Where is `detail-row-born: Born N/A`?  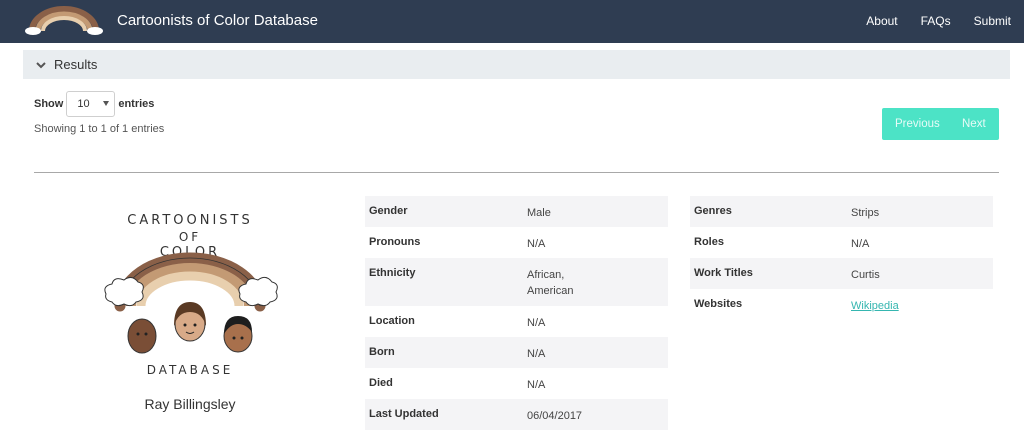
detail-row-born: Born N/A is located at coordinates (516, 352).